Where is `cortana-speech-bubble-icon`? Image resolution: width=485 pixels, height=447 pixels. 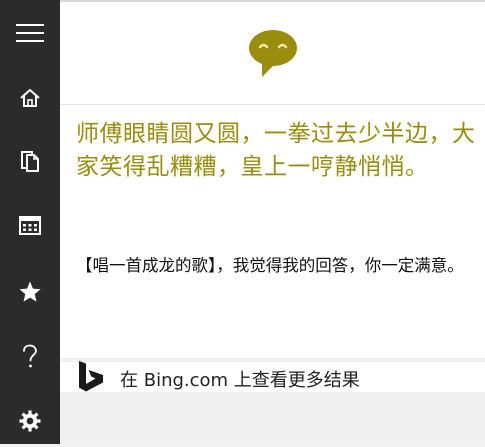 cortana-speech-bubble-icon is located at coordinates (273, 53).